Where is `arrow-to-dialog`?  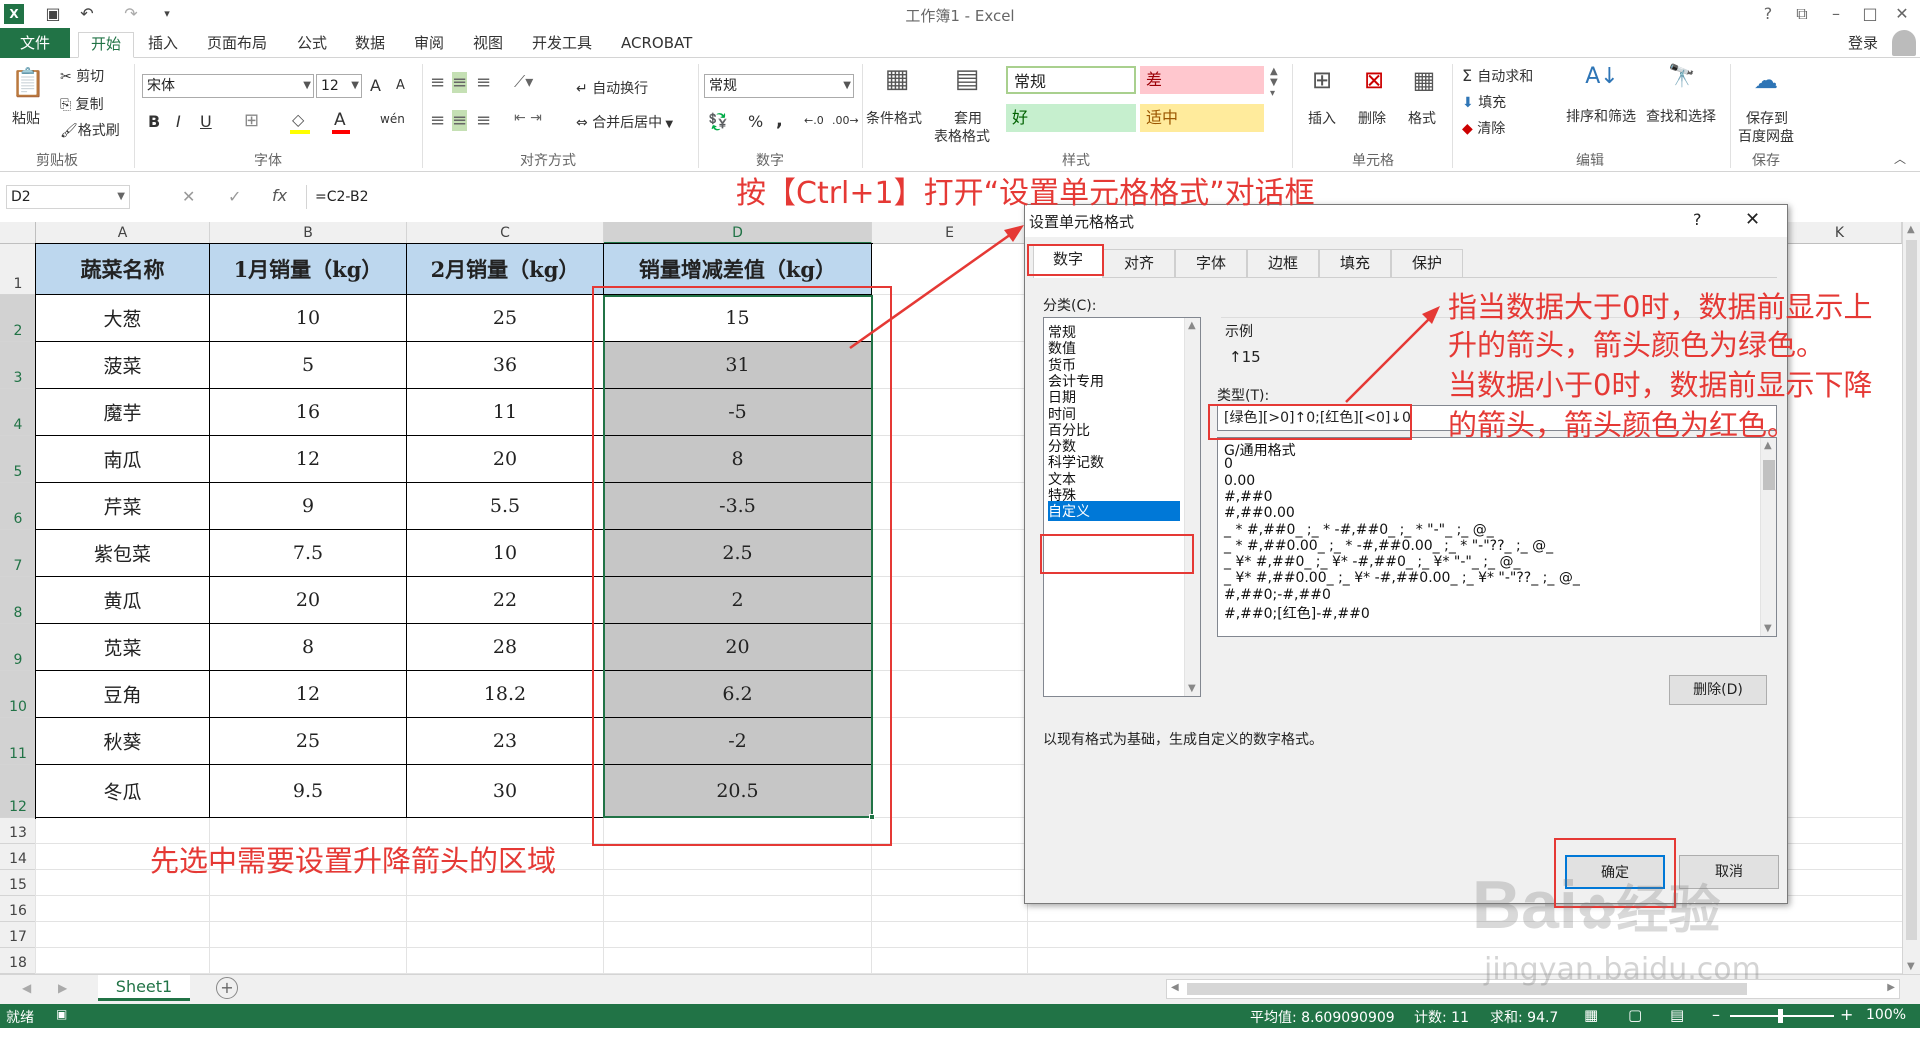 arrow-to-dialog is located at coordinates (932, 290).